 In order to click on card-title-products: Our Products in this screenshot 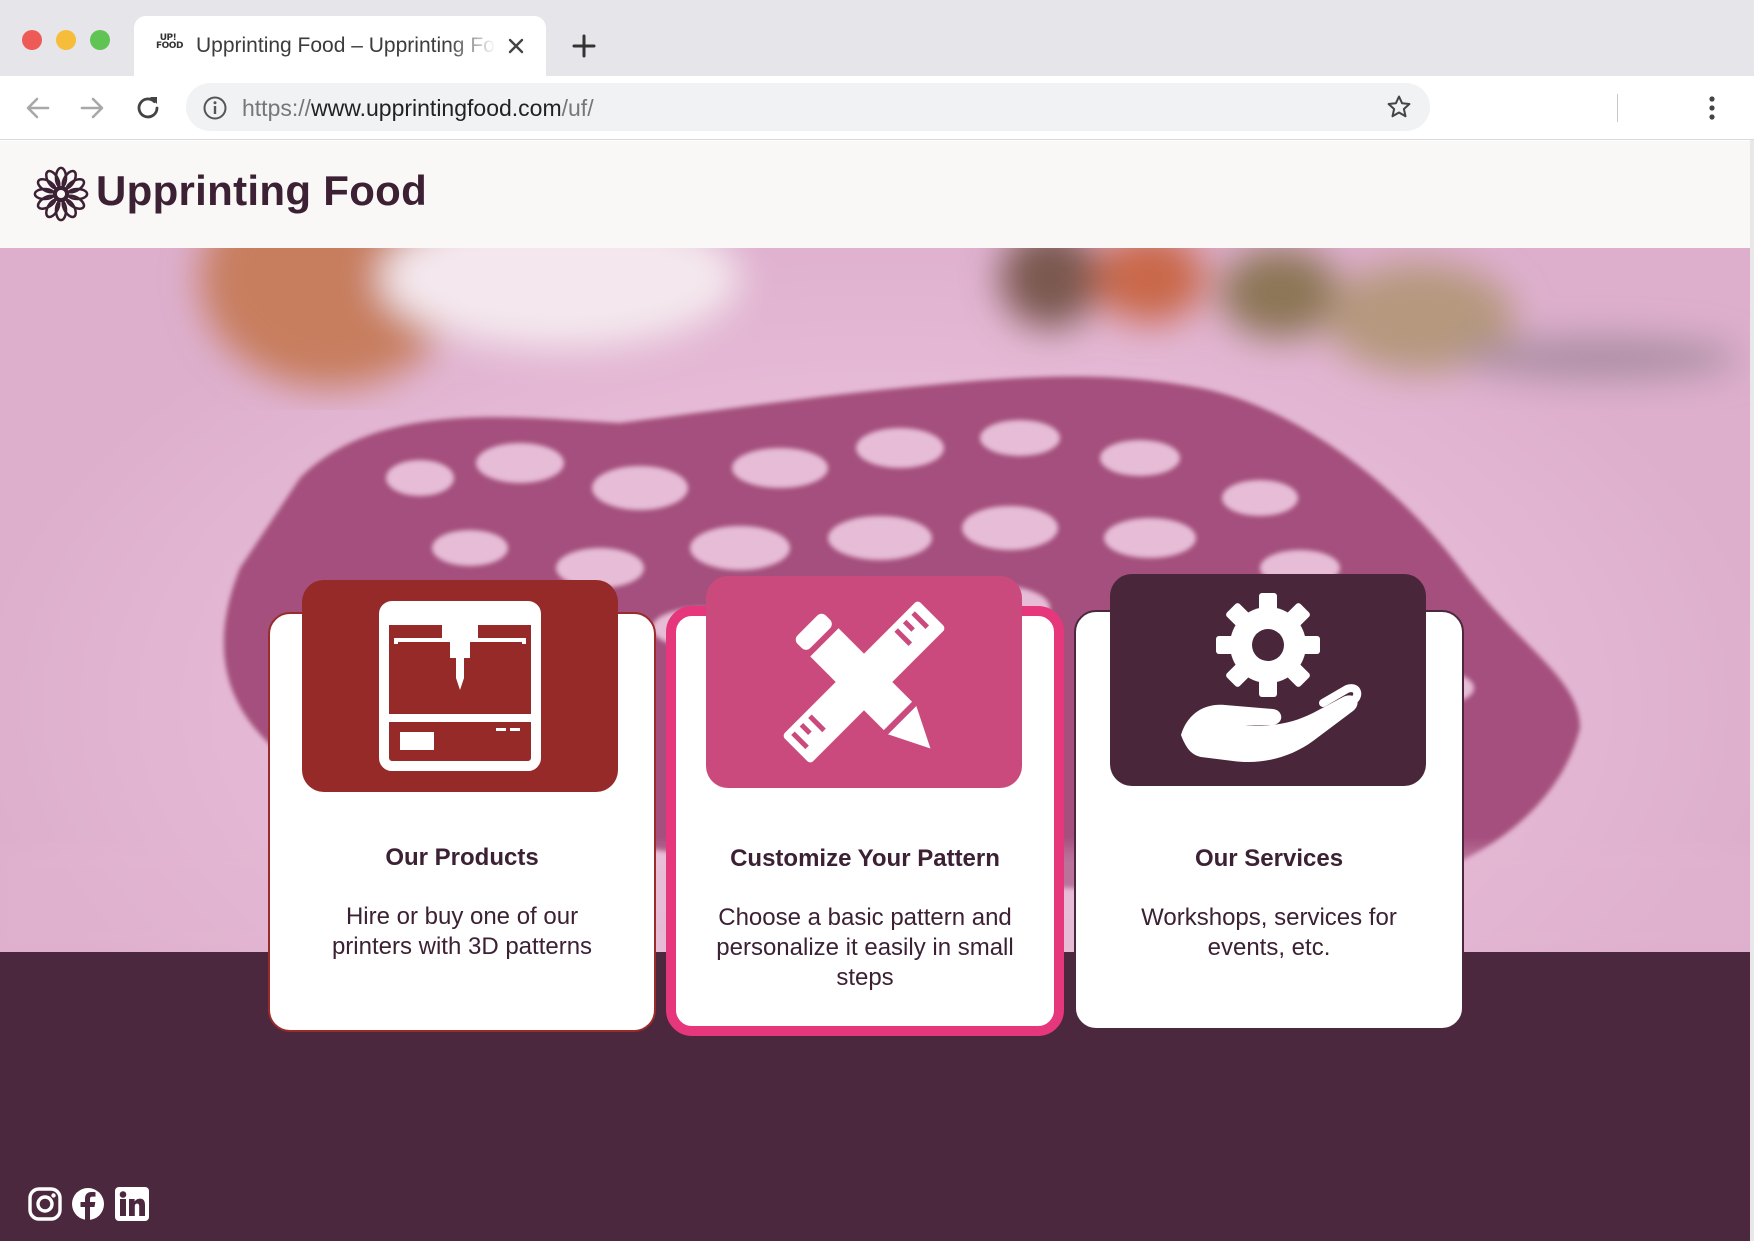, I will do `click(462, 857)`.